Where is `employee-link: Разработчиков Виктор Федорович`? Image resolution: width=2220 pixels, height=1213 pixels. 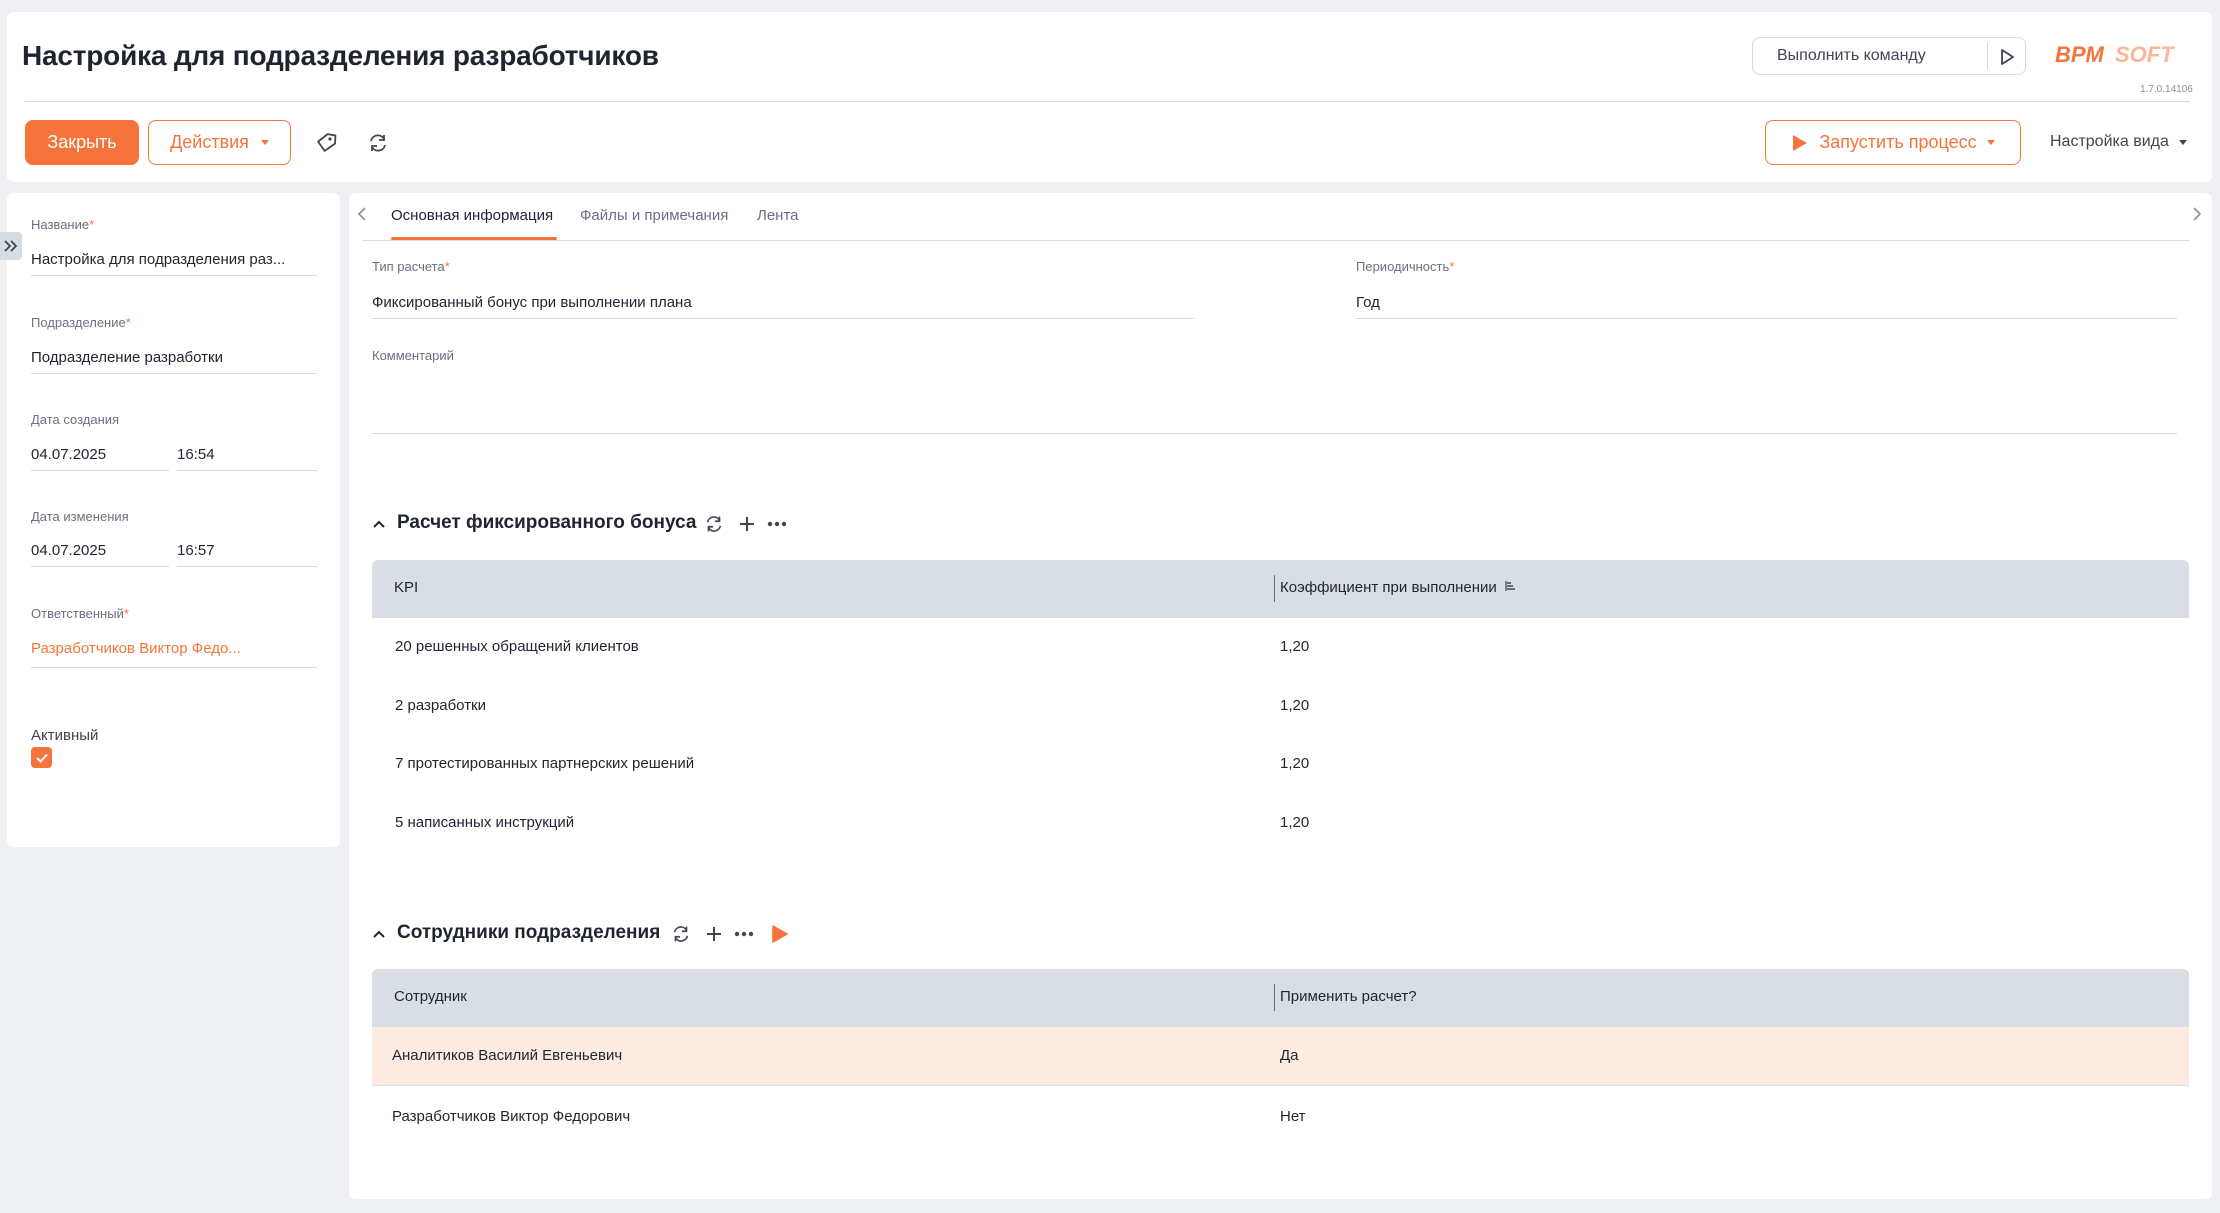 employee-link: Разработчиков Виктор Федорович is located at coordinates (511, 1116).